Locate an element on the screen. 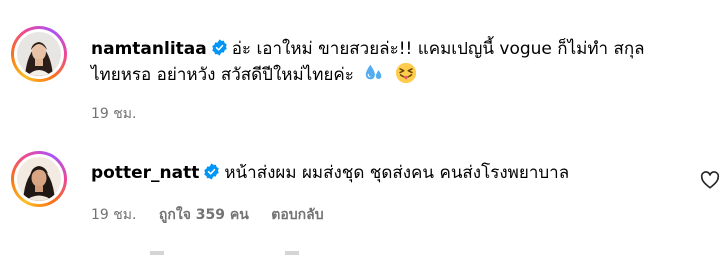 This screenshot has height=259, width=723. comment-meta: 19 ชม. is located at coordinates (122, 114).